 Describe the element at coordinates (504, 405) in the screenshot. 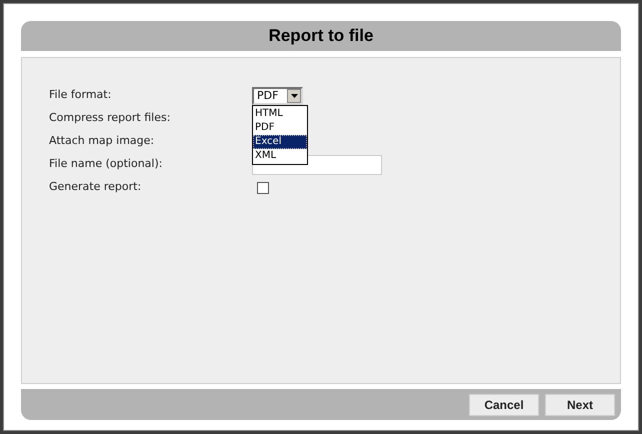

I see `dialog-button: Cancel` at that location.